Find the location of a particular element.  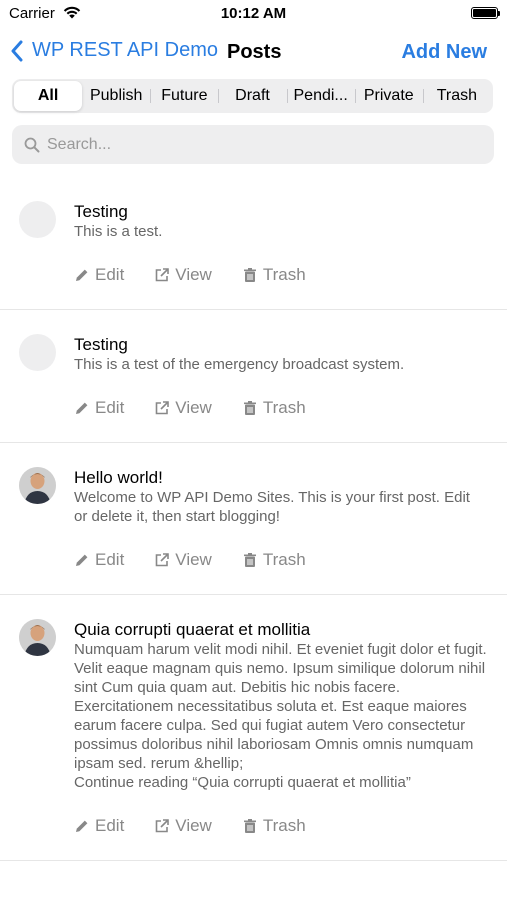

tab-future: Future is located at coordinates (184, 96).